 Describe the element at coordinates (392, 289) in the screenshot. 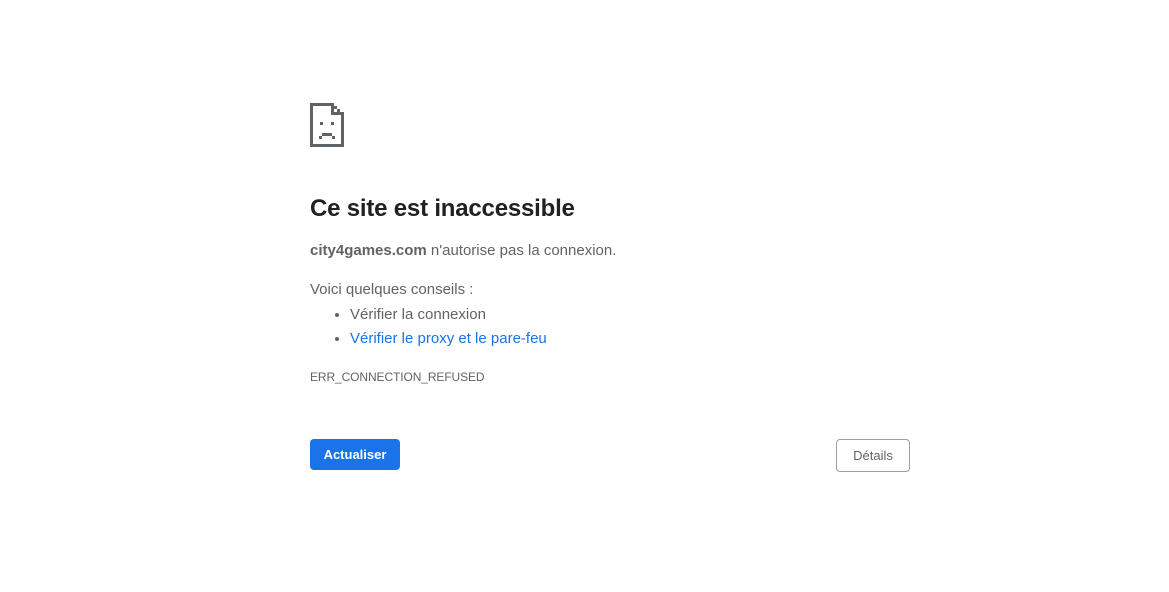

I see `tips-heading: Voici quelques conseils :` at that location.